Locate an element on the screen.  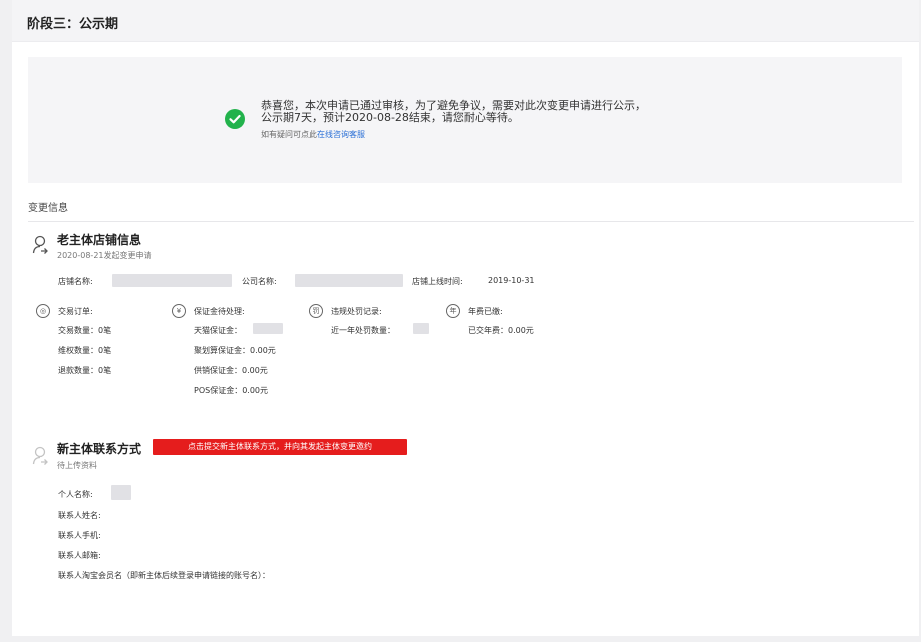
stage-header: 阶段三：公示期 is located at coordinates (465, 21).